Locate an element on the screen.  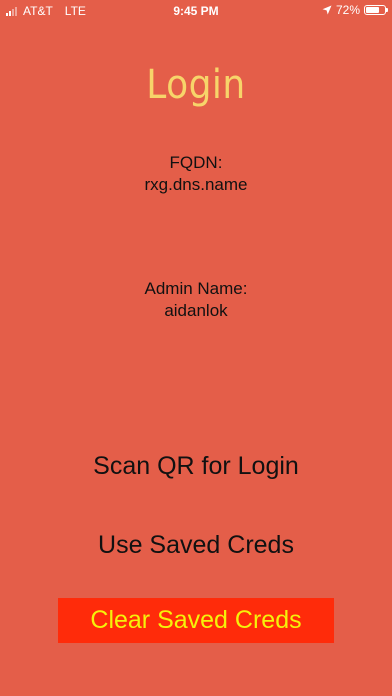
battery-percent: 72% is located at coordinates (347, 10).